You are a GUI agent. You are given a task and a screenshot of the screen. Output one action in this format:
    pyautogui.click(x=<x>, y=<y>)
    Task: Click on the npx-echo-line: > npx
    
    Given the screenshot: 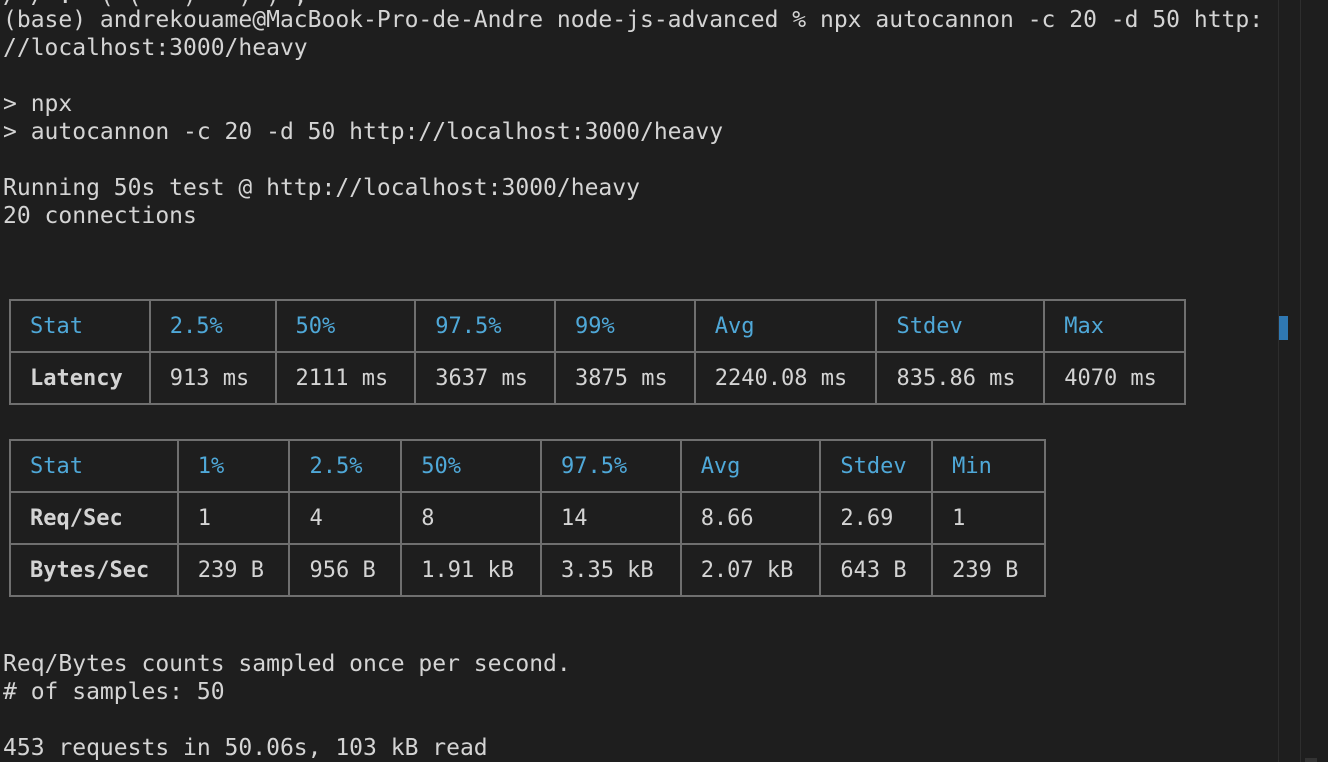 What is the action you would take?
    pyautogui.click(x=38, y=104)
    